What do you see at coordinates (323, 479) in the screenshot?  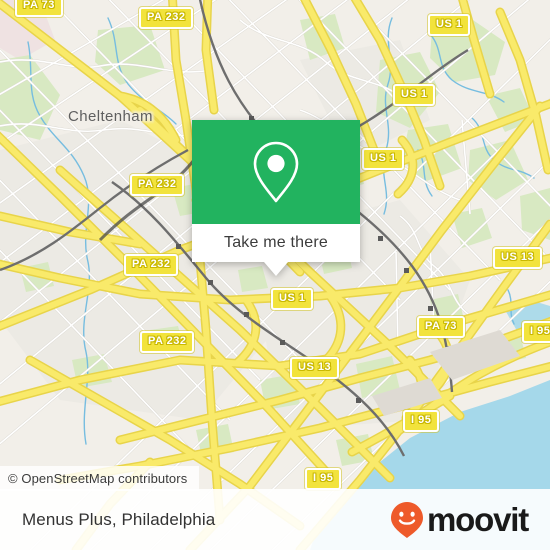 I see `shield-i-95-bottom: I 95` at bounding box center [323, 479].